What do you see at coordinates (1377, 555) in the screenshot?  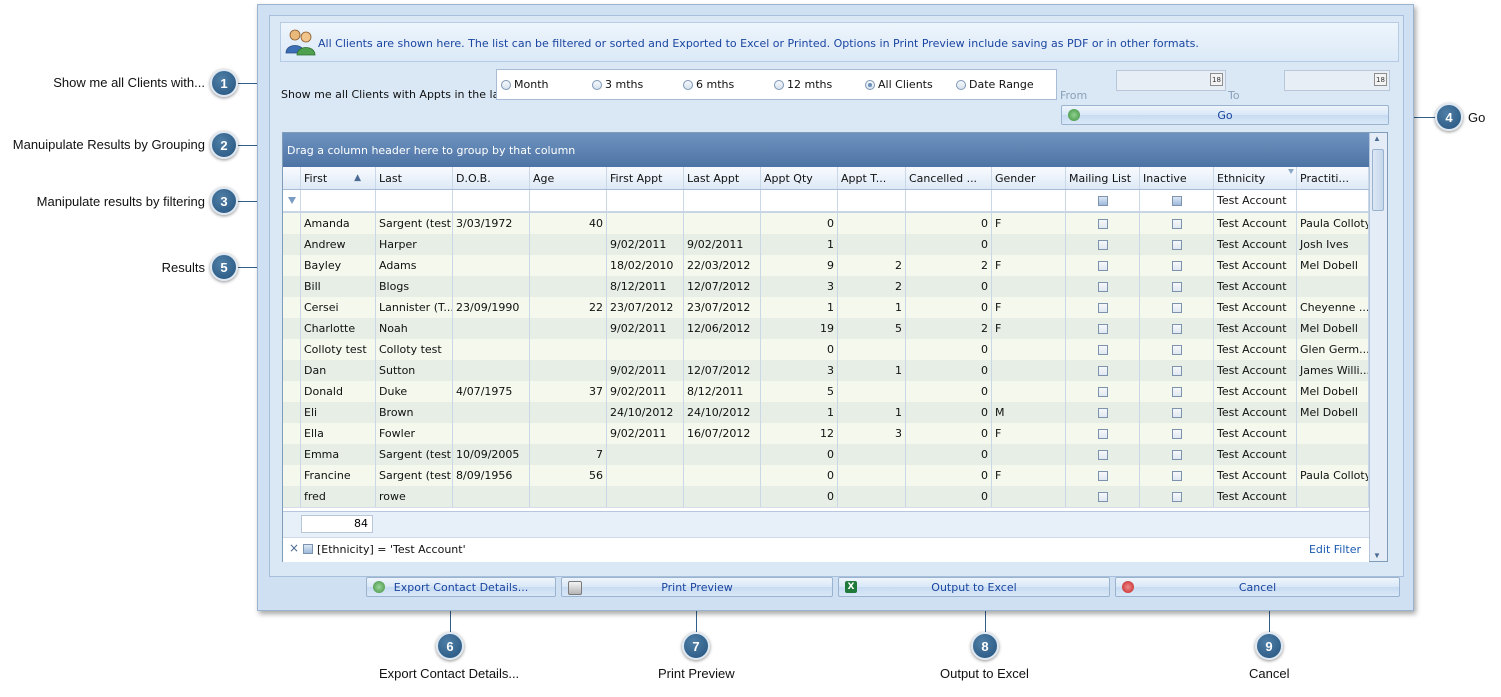 I see `scroll-down-arrow: ▼` at bounding box center [1377, 555].